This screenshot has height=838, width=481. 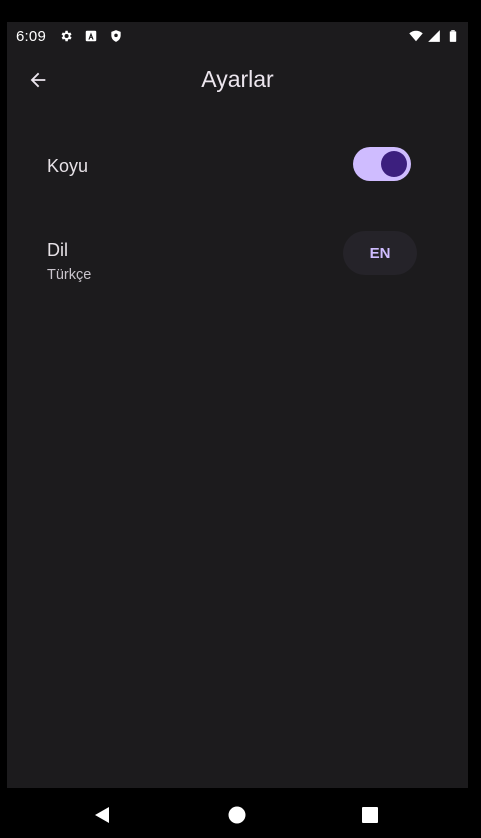 What do you see at coordinates (91, 36) in the screenshot?
I see `font-icon` at bounding box center [91, 36].